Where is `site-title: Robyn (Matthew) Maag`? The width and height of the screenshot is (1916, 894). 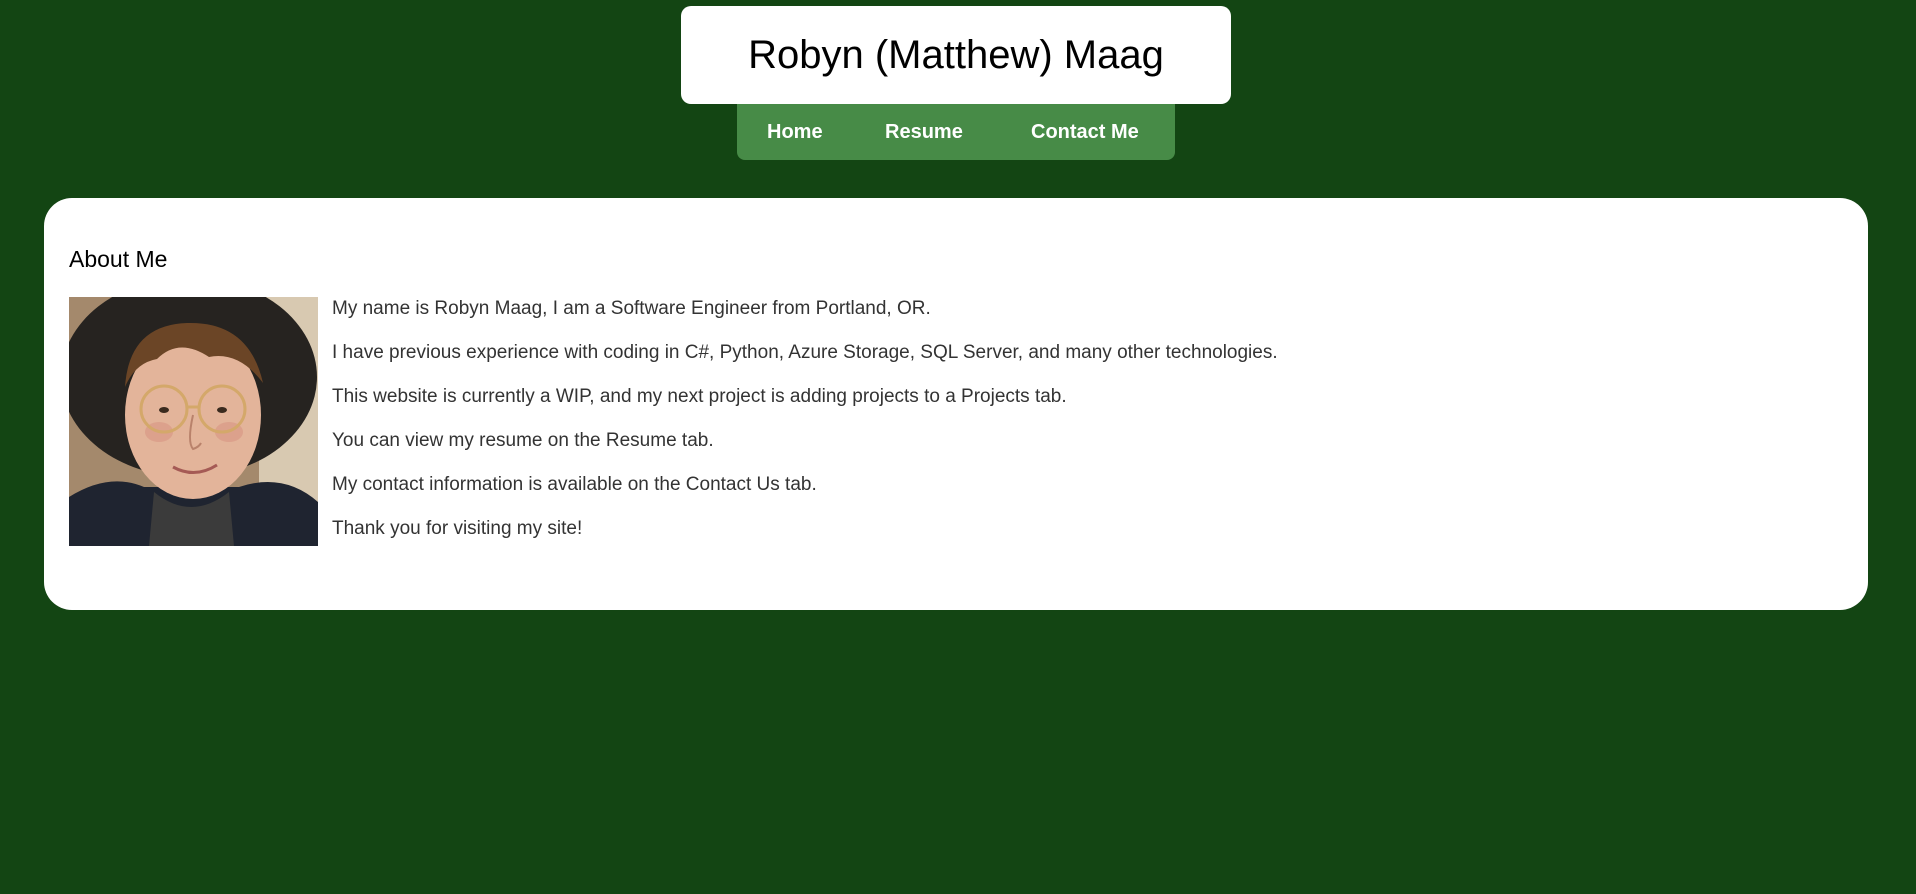 site-title: Robyn (Matthew) Maag is located at coordinates (956, 54).